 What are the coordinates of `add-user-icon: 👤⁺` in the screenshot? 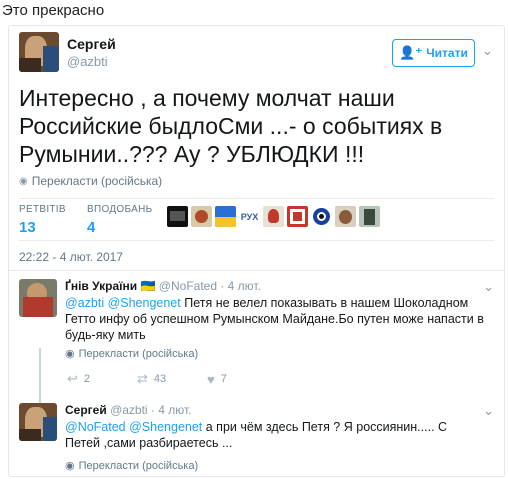 It's located at (411, 52).